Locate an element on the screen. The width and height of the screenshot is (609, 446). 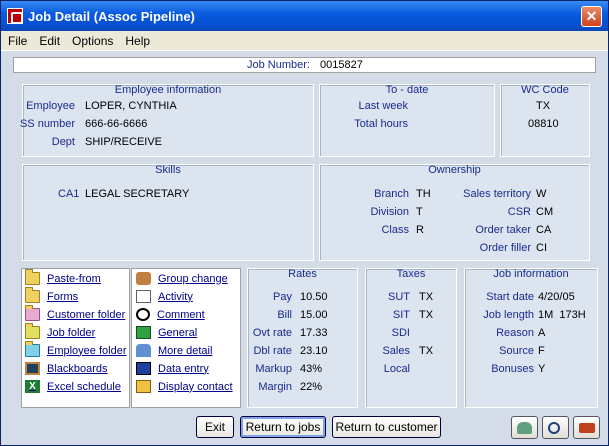
people-search-icon is located at coordinates (524, 428).